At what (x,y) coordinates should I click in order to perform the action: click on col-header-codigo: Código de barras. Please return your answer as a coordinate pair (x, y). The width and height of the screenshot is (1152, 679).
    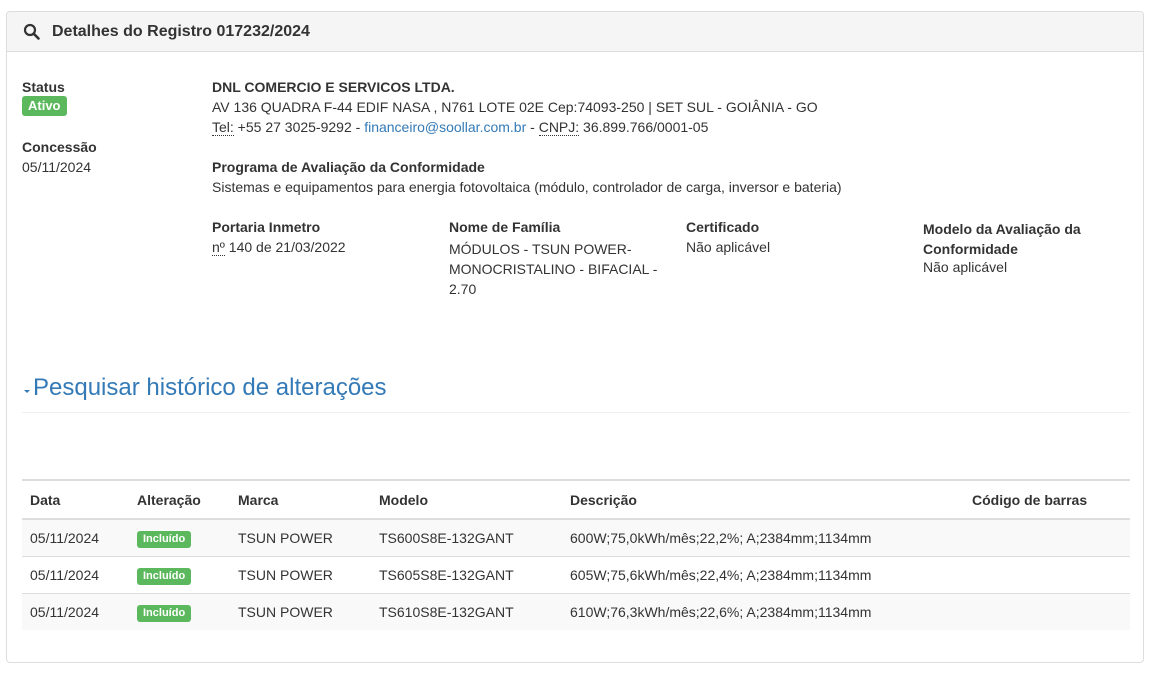
    Looking at the image, I should click on (1047, 499).